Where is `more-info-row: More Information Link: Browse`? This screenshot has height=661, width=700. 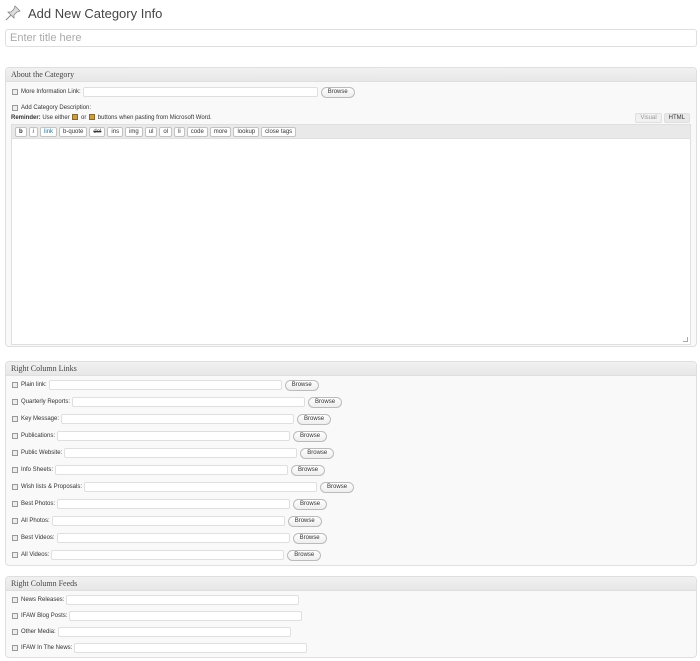
more-info-row: More Information Link: Browse is located at coordinates (183, 92).